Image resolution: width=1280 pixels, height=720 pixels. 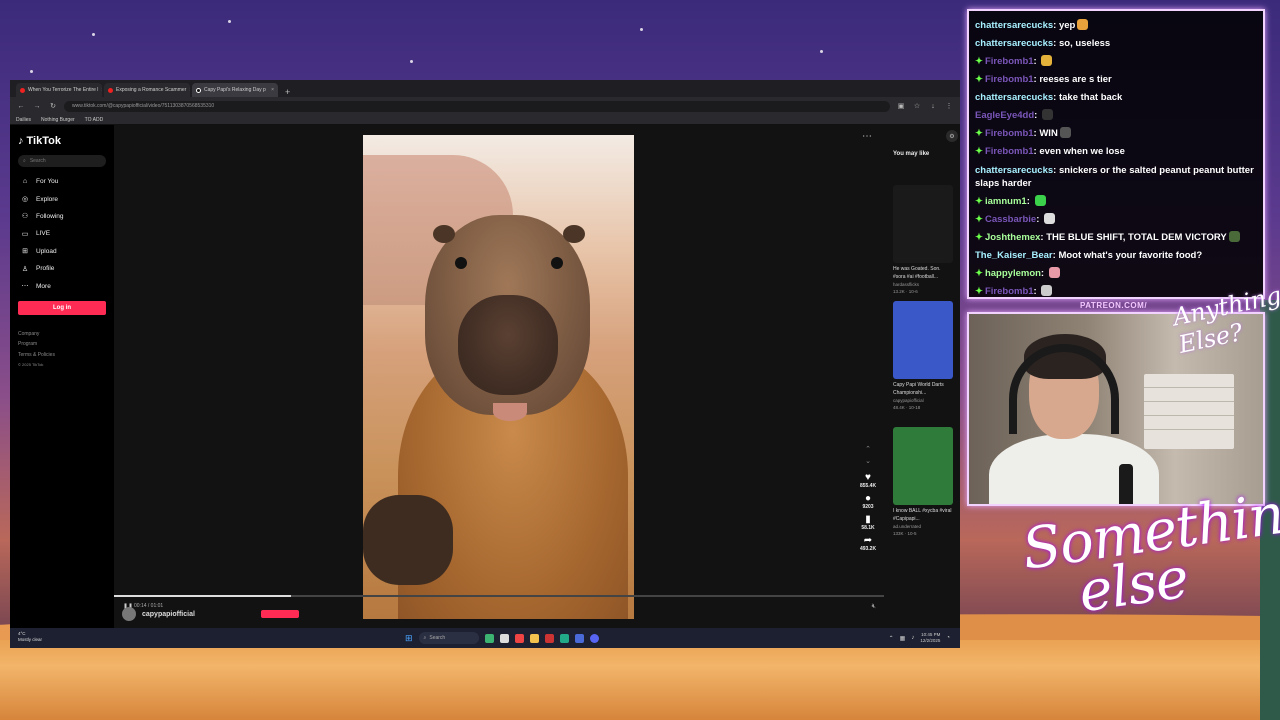 I want to click on sidebar-item-live: ▭ LIVE, so click(x=62, y=233).